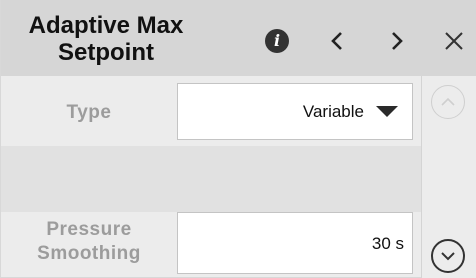 The height and width of the screenshot is (278, 476). I want to click on close-button, so click(454, 41).